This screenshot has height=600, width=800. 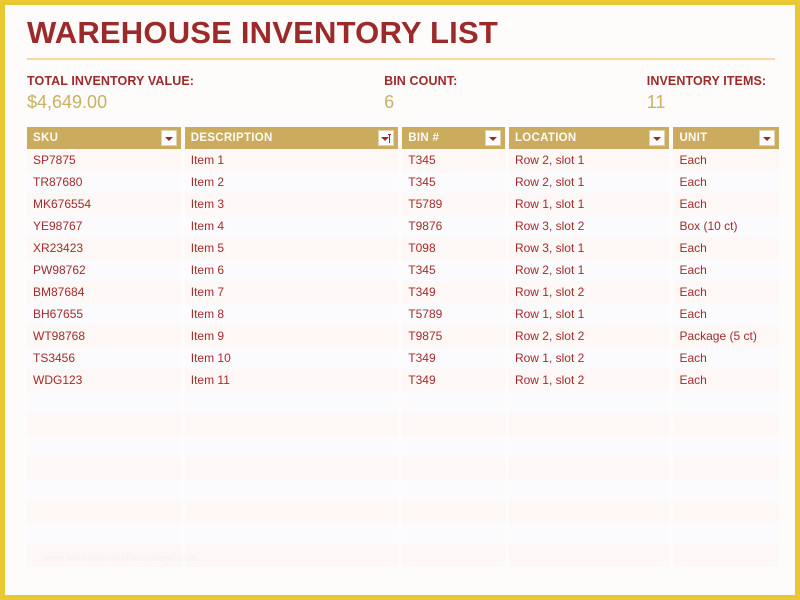 I want to click on table-cell: Item 9, so click(x=291, y=335).